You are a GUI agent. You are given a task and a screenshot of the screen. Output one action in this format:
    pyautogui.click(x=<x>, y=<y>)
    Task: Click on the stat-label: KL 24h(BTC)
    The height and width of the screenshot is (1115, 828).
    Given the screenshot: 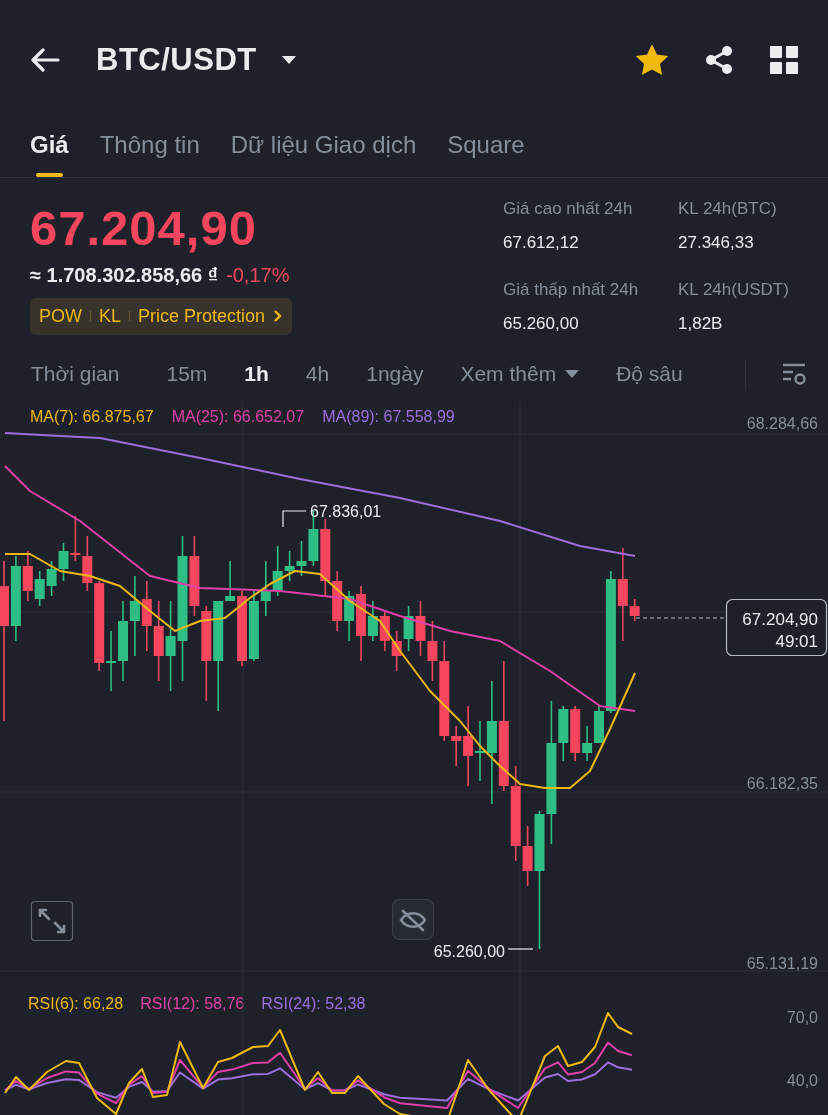 What is the action you would take?
    pyautogui.click(x=728, y=209)
    